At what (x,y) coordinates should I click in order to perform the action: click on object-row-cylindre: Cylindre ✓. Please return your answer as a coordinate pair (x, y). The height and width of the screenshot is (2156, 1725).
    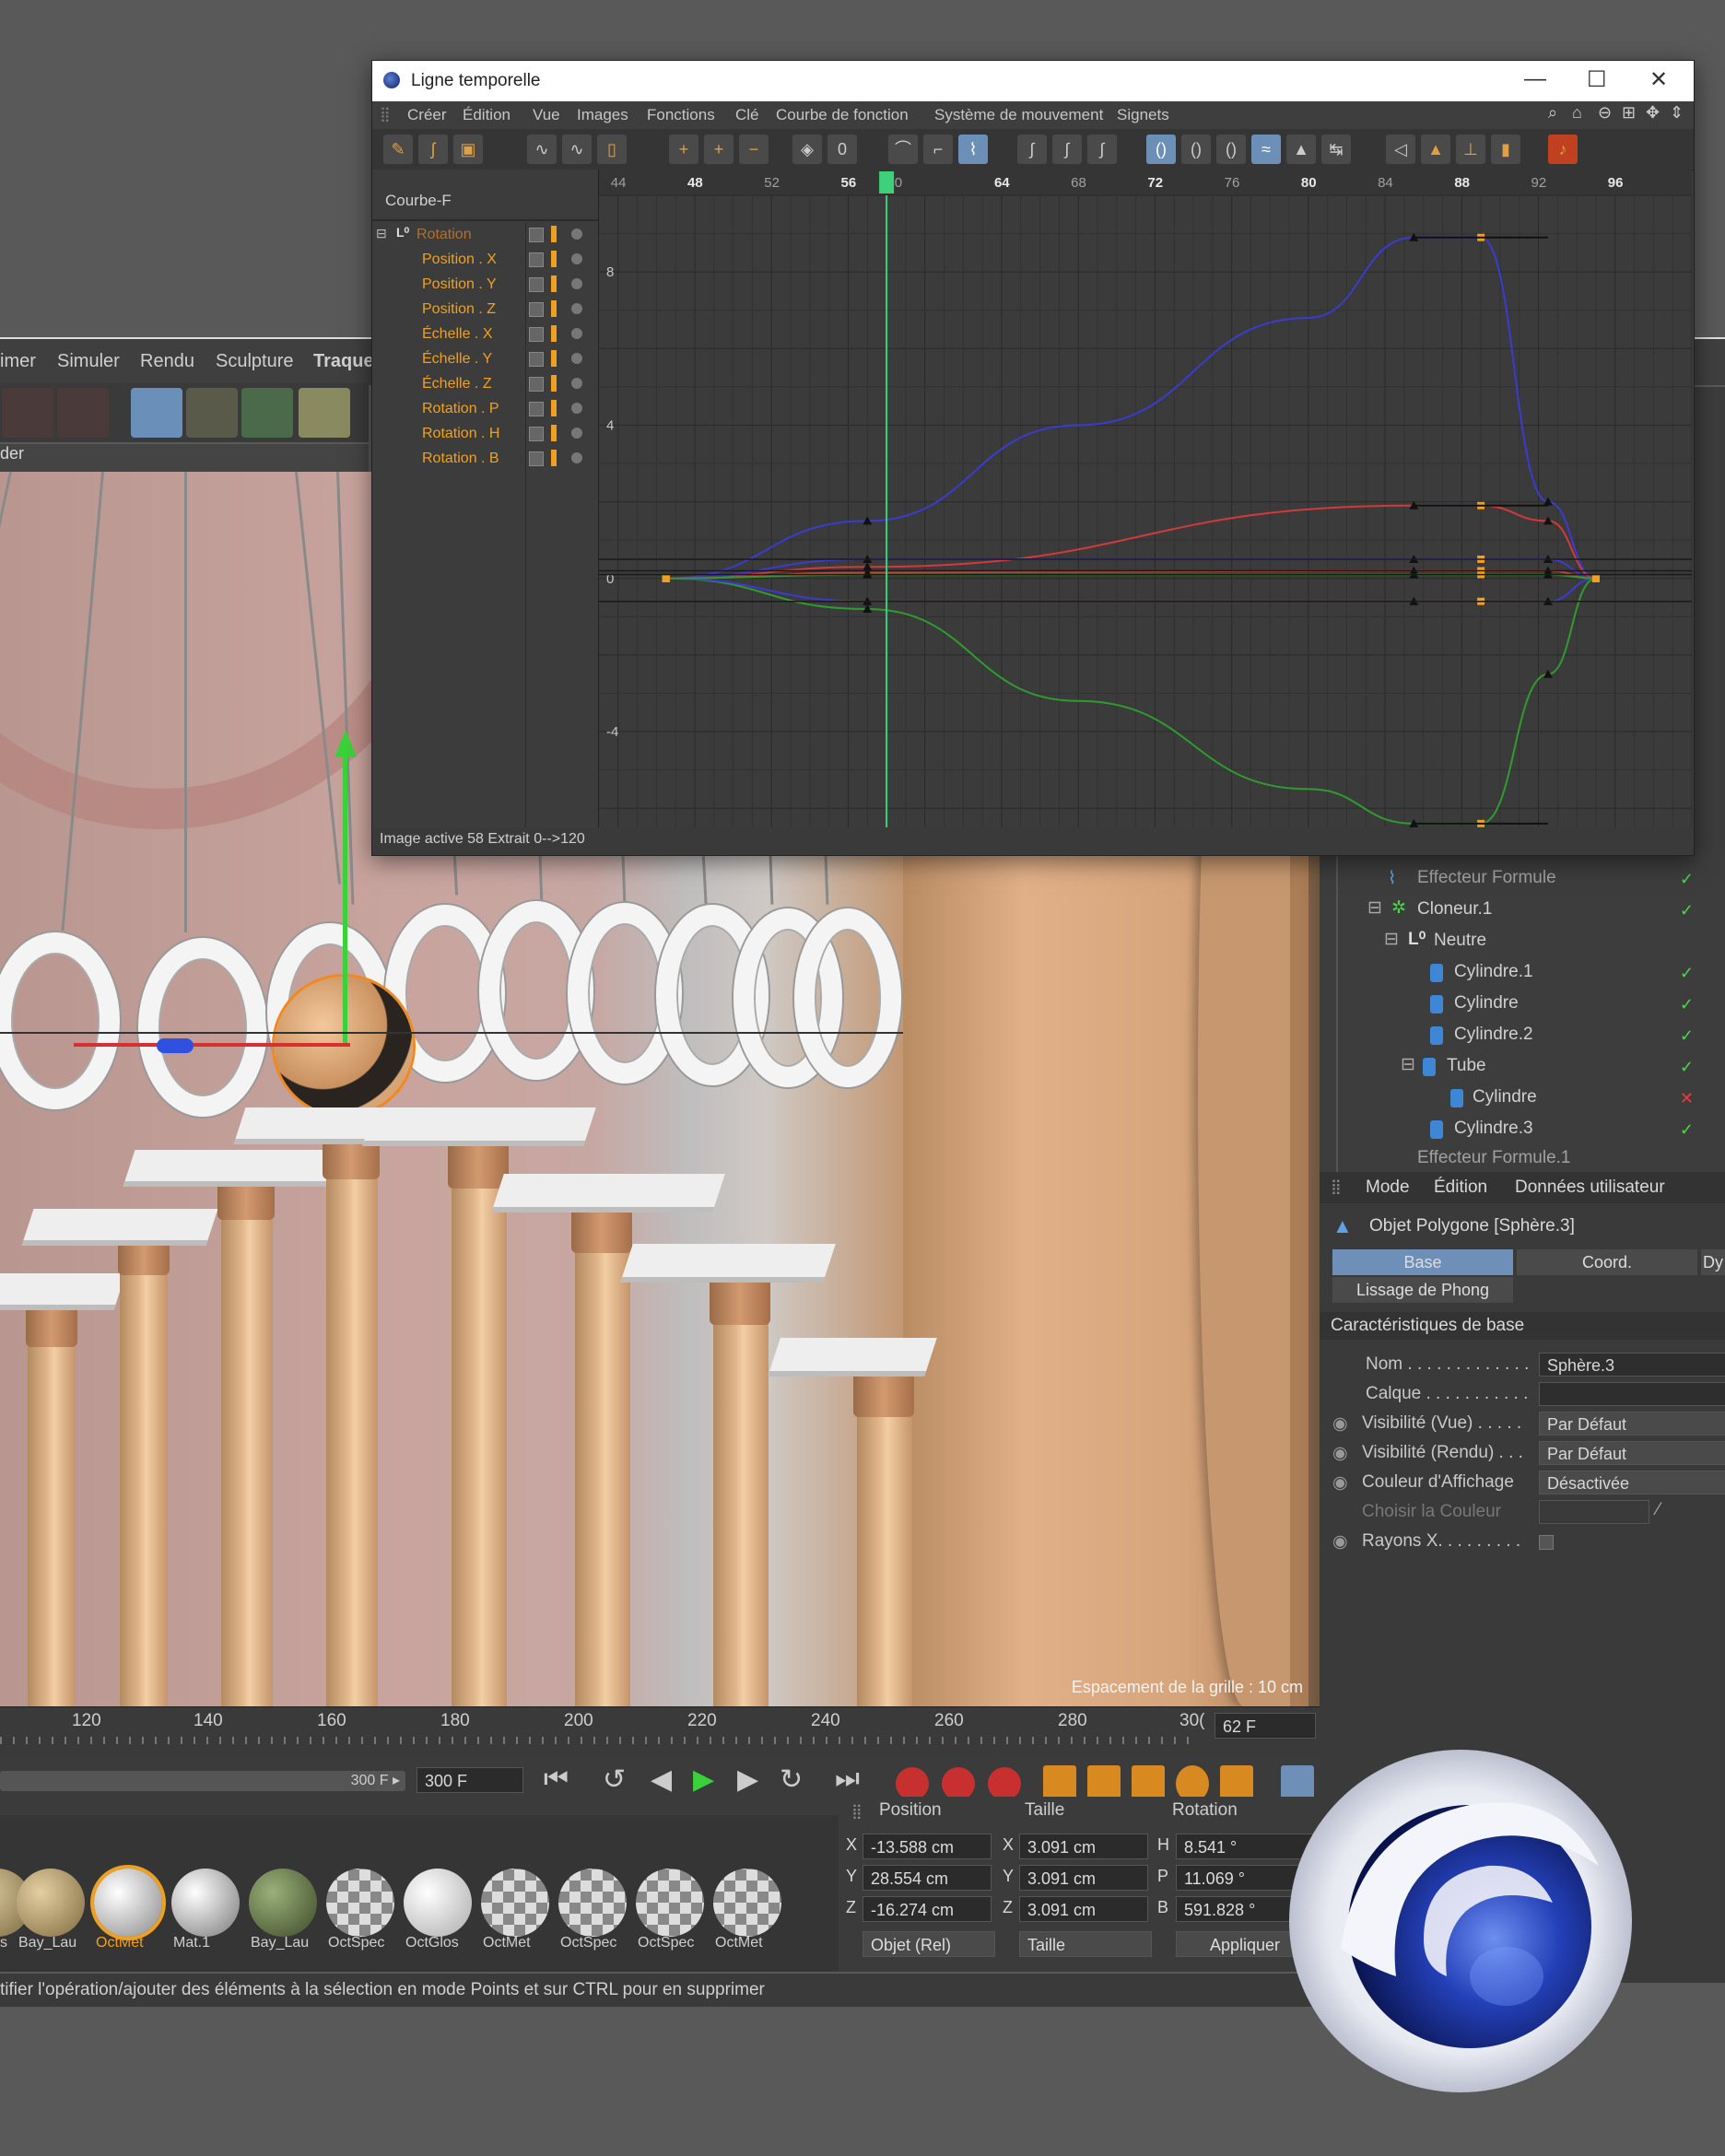
    Looking at the image, I should click on (1522, 1005).